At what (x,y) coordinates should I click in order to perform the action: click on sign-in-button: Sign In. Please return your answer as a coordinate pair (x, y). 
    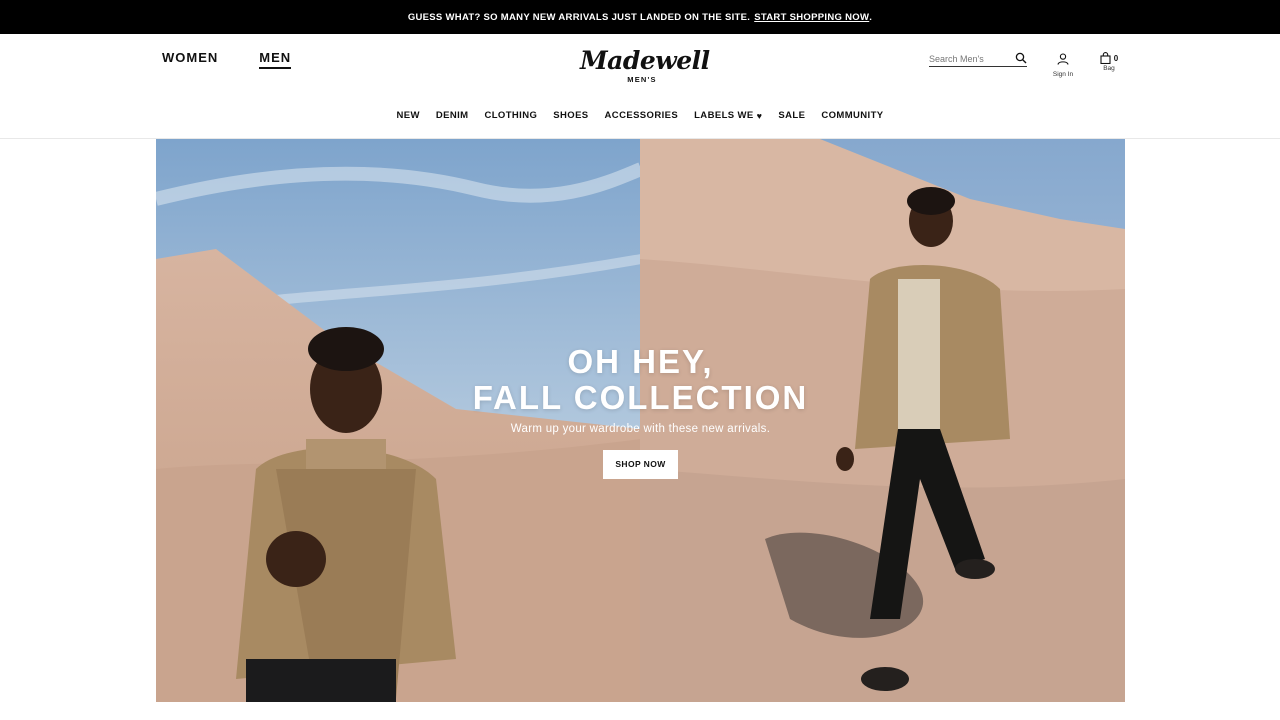
    Looking at the image, I should click on (1063, 65).